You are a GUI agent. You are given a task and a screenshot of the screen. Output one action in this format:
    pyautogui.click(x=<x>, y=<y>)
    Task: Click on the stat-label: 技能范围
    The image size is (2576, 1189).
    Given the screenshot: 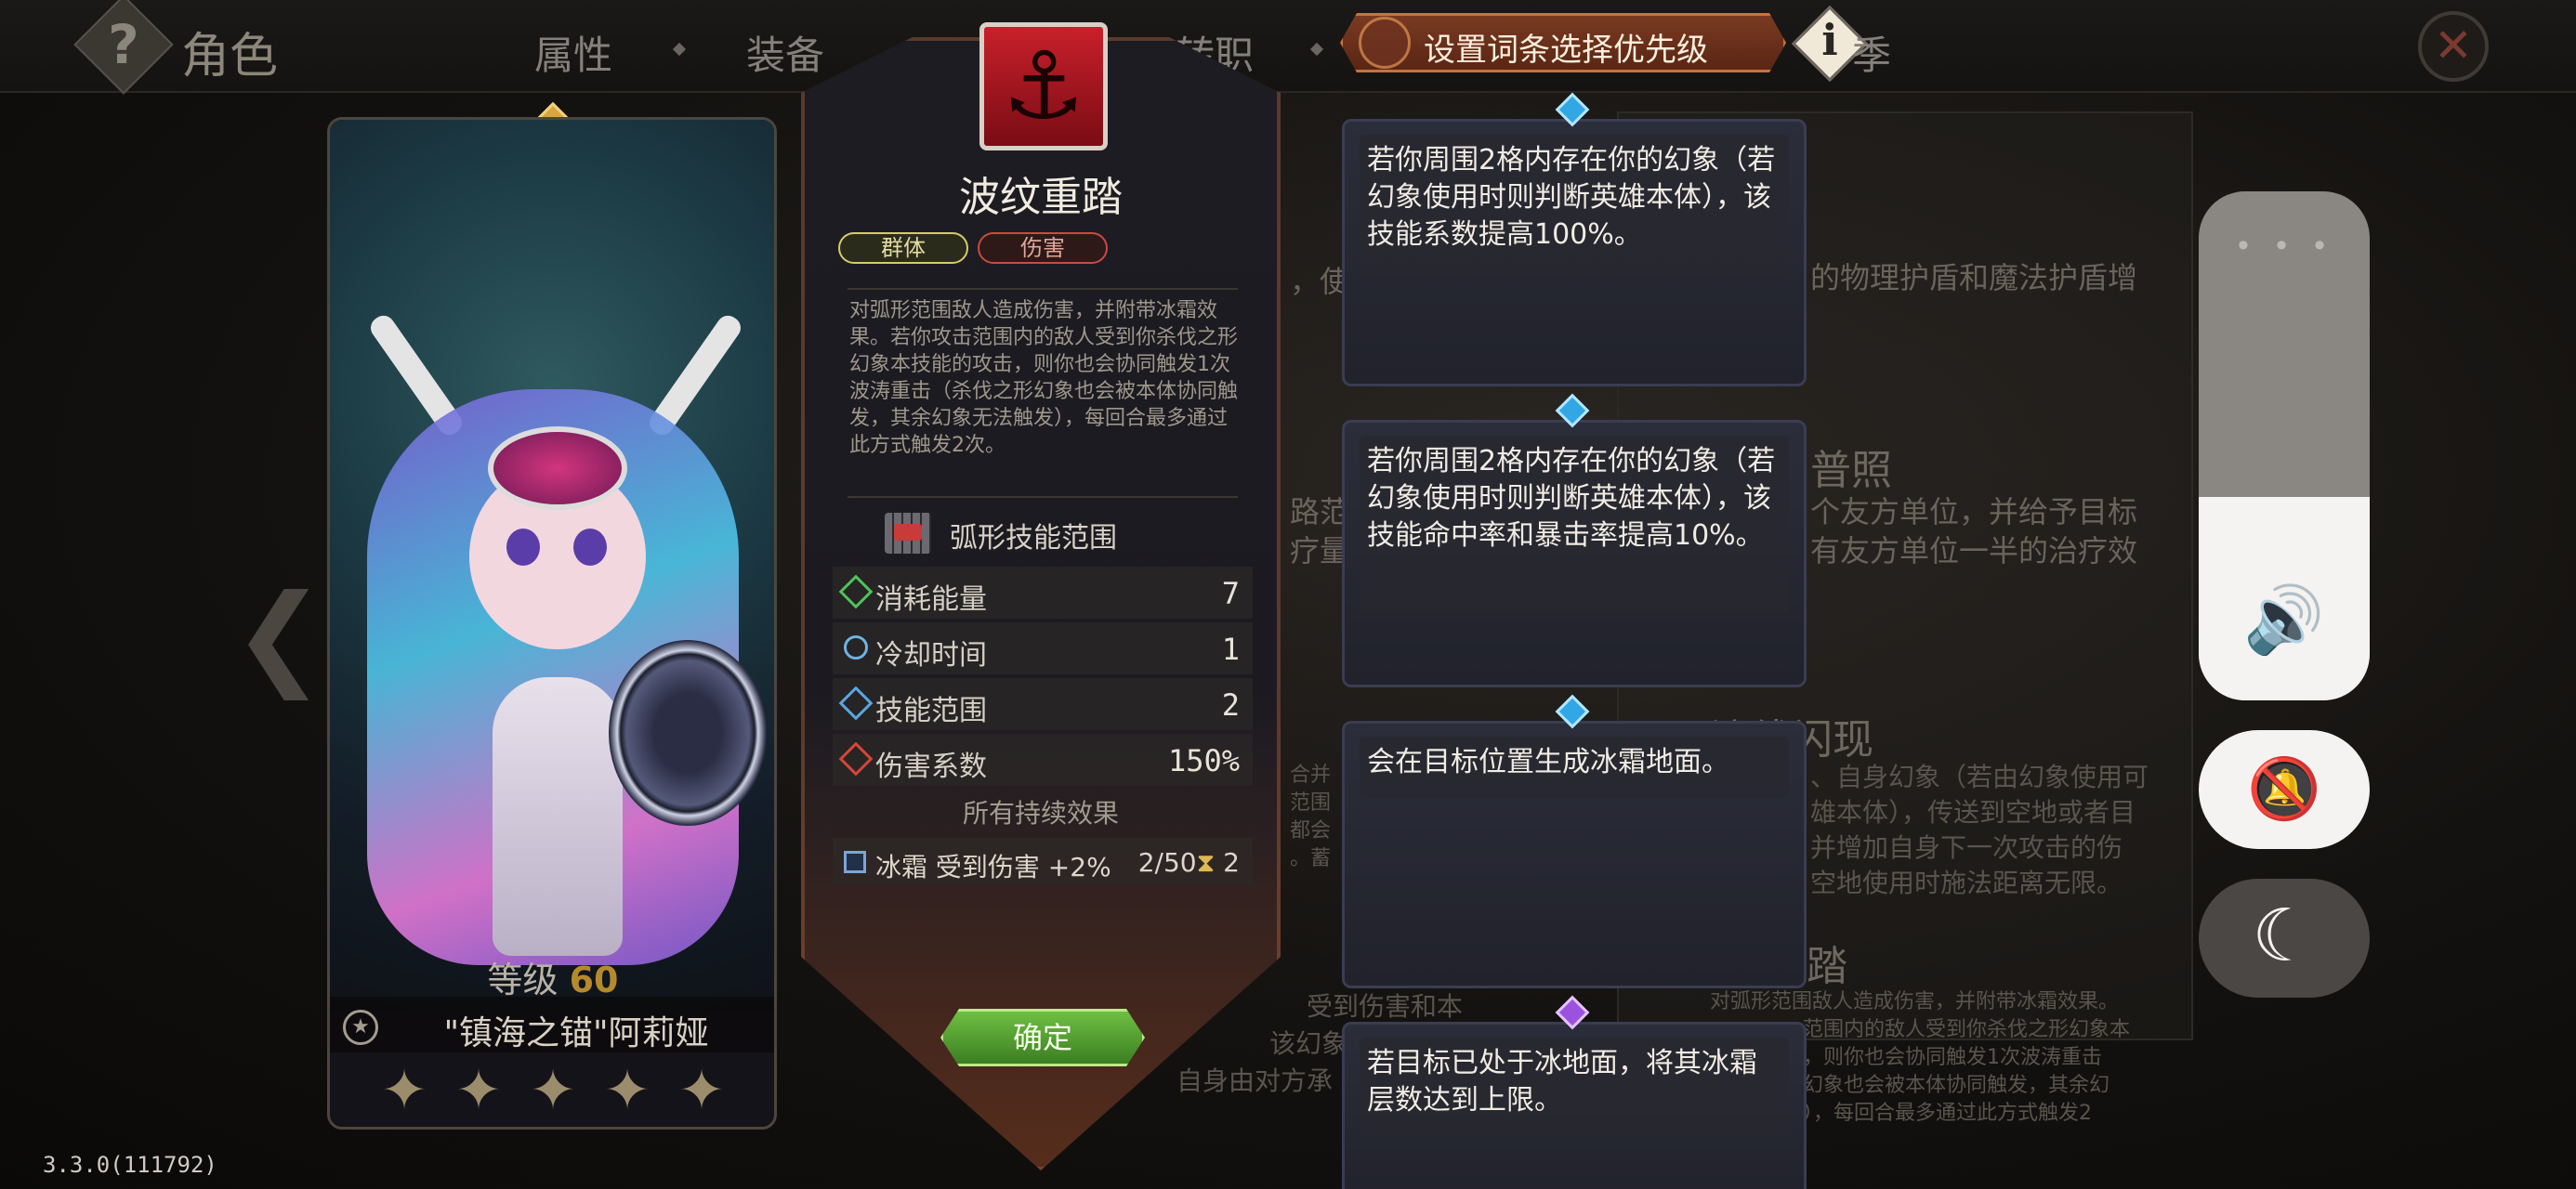 What is the action you would take?
    pyautogui.click(x=931, y=711)
    